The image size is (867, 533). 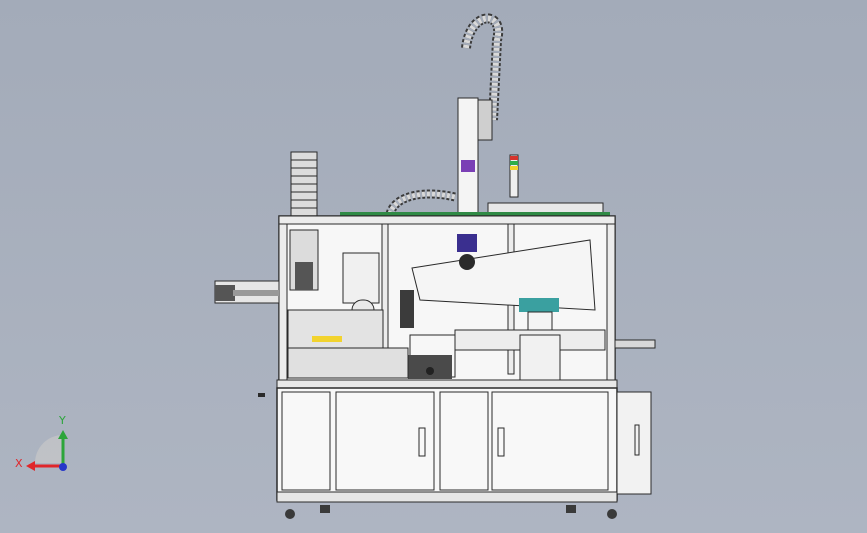 I want to click on coordinate-triad, so click(x=47, y=450).